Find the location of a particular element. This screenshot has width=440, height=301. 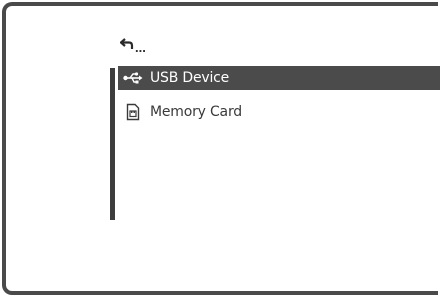

menu-item-label: Memory Card is located at coordinates (196, 112).